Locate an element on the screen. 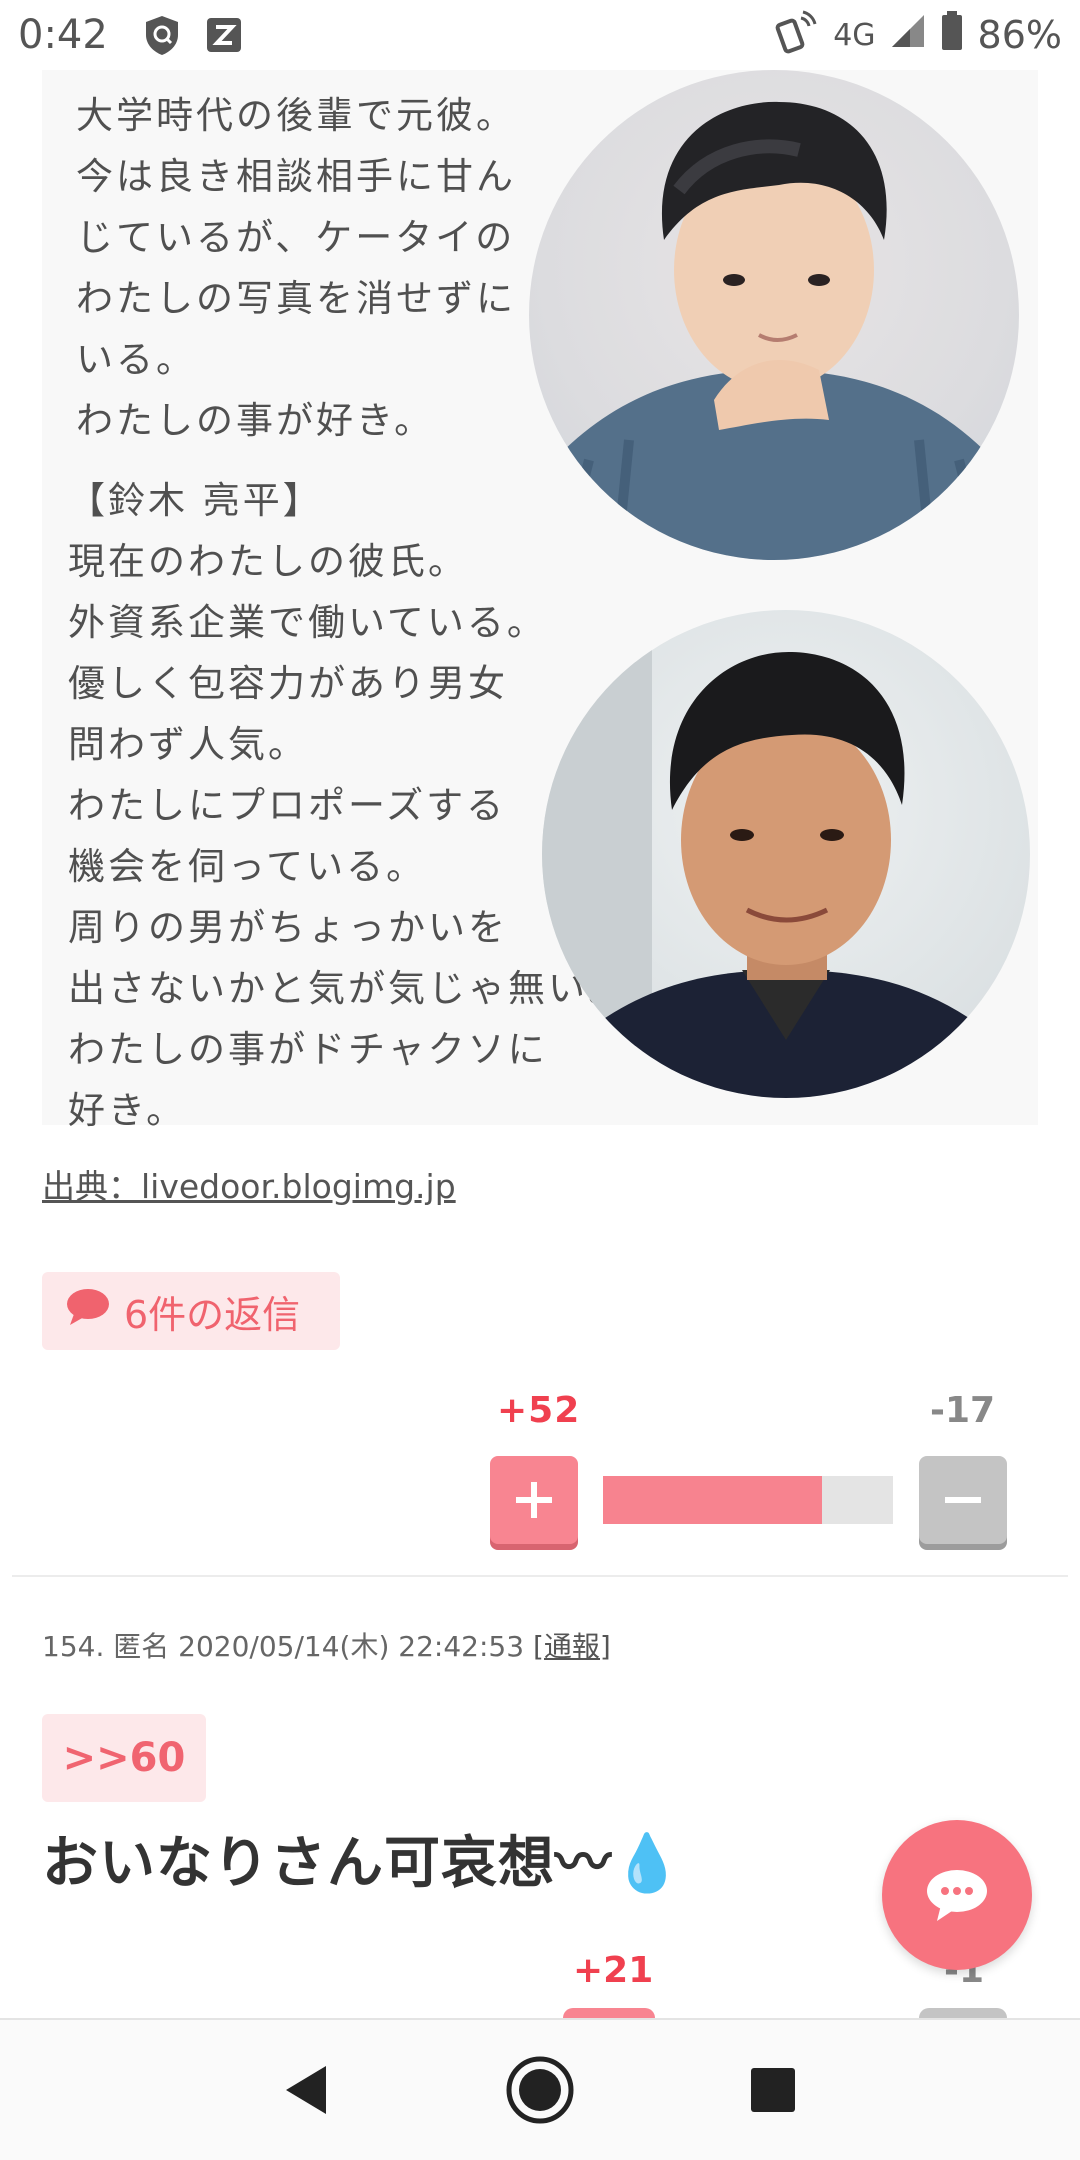 Image resolution: width=1080 pixels, height=2160 pixels. network-label: 4G is located at coordinates (854, 35).